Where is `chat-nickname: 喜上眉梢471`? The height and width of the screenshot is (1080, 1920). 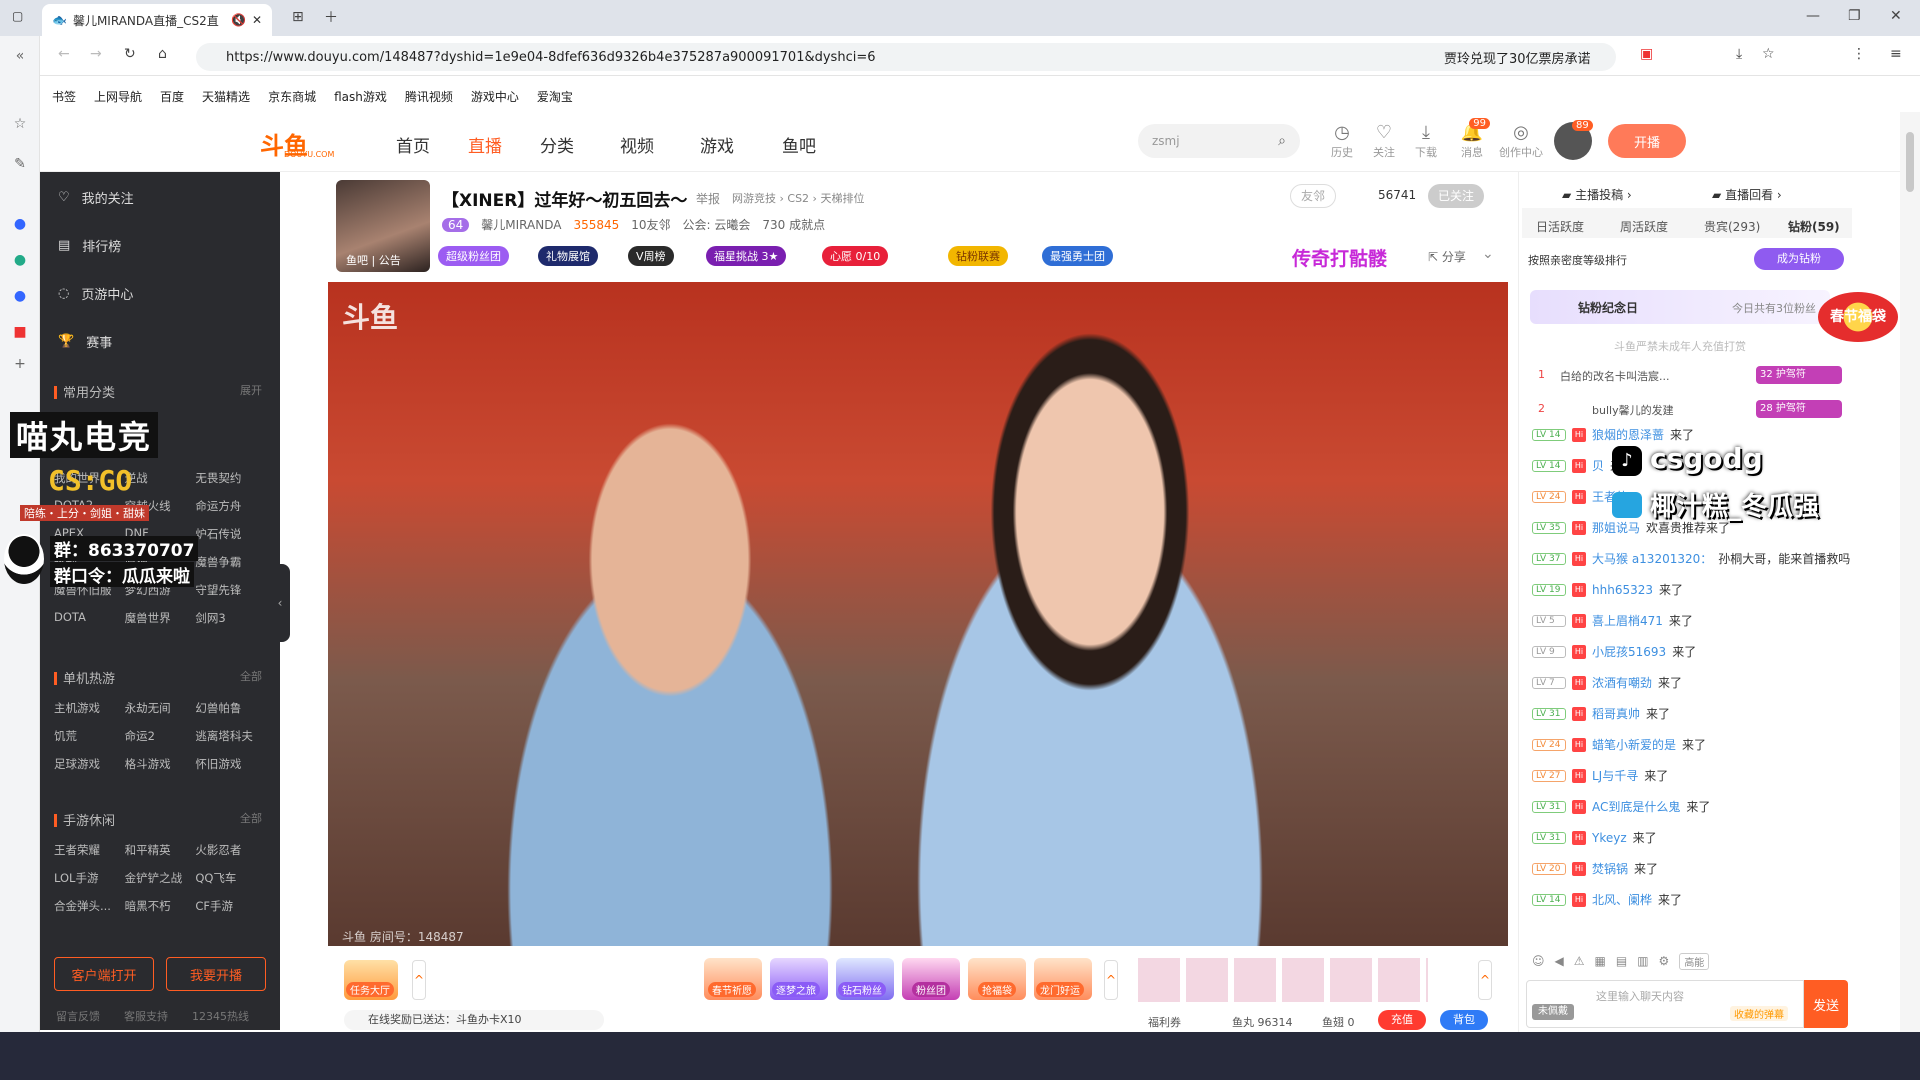
chat-nickname: 喜上眉梢471 is located at coordinates (1627, 620).